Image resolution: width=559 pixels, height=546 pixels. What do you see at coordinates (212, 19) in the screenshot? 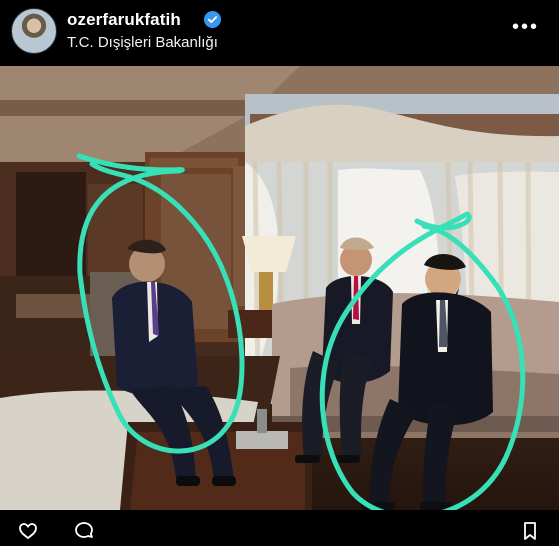
I see `verified-badge-icon` at bounding box center [212, 19].